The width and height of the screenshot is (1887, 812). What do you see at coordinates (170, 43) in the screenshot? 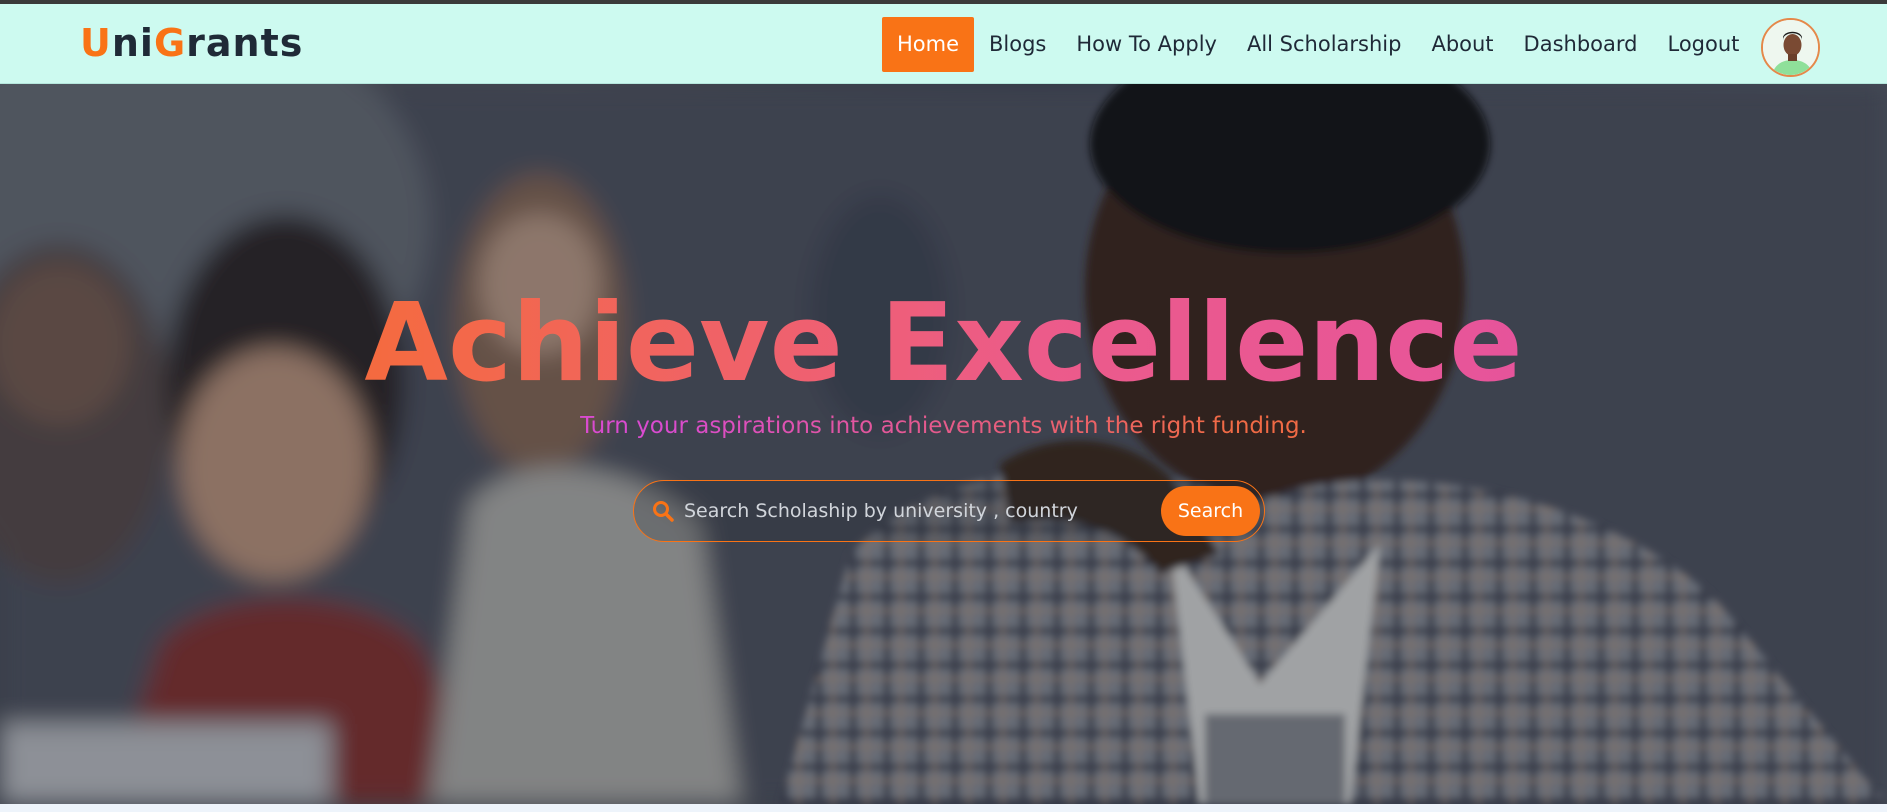
I see `logo-letter-g: G` at bounding box center [170, 43].